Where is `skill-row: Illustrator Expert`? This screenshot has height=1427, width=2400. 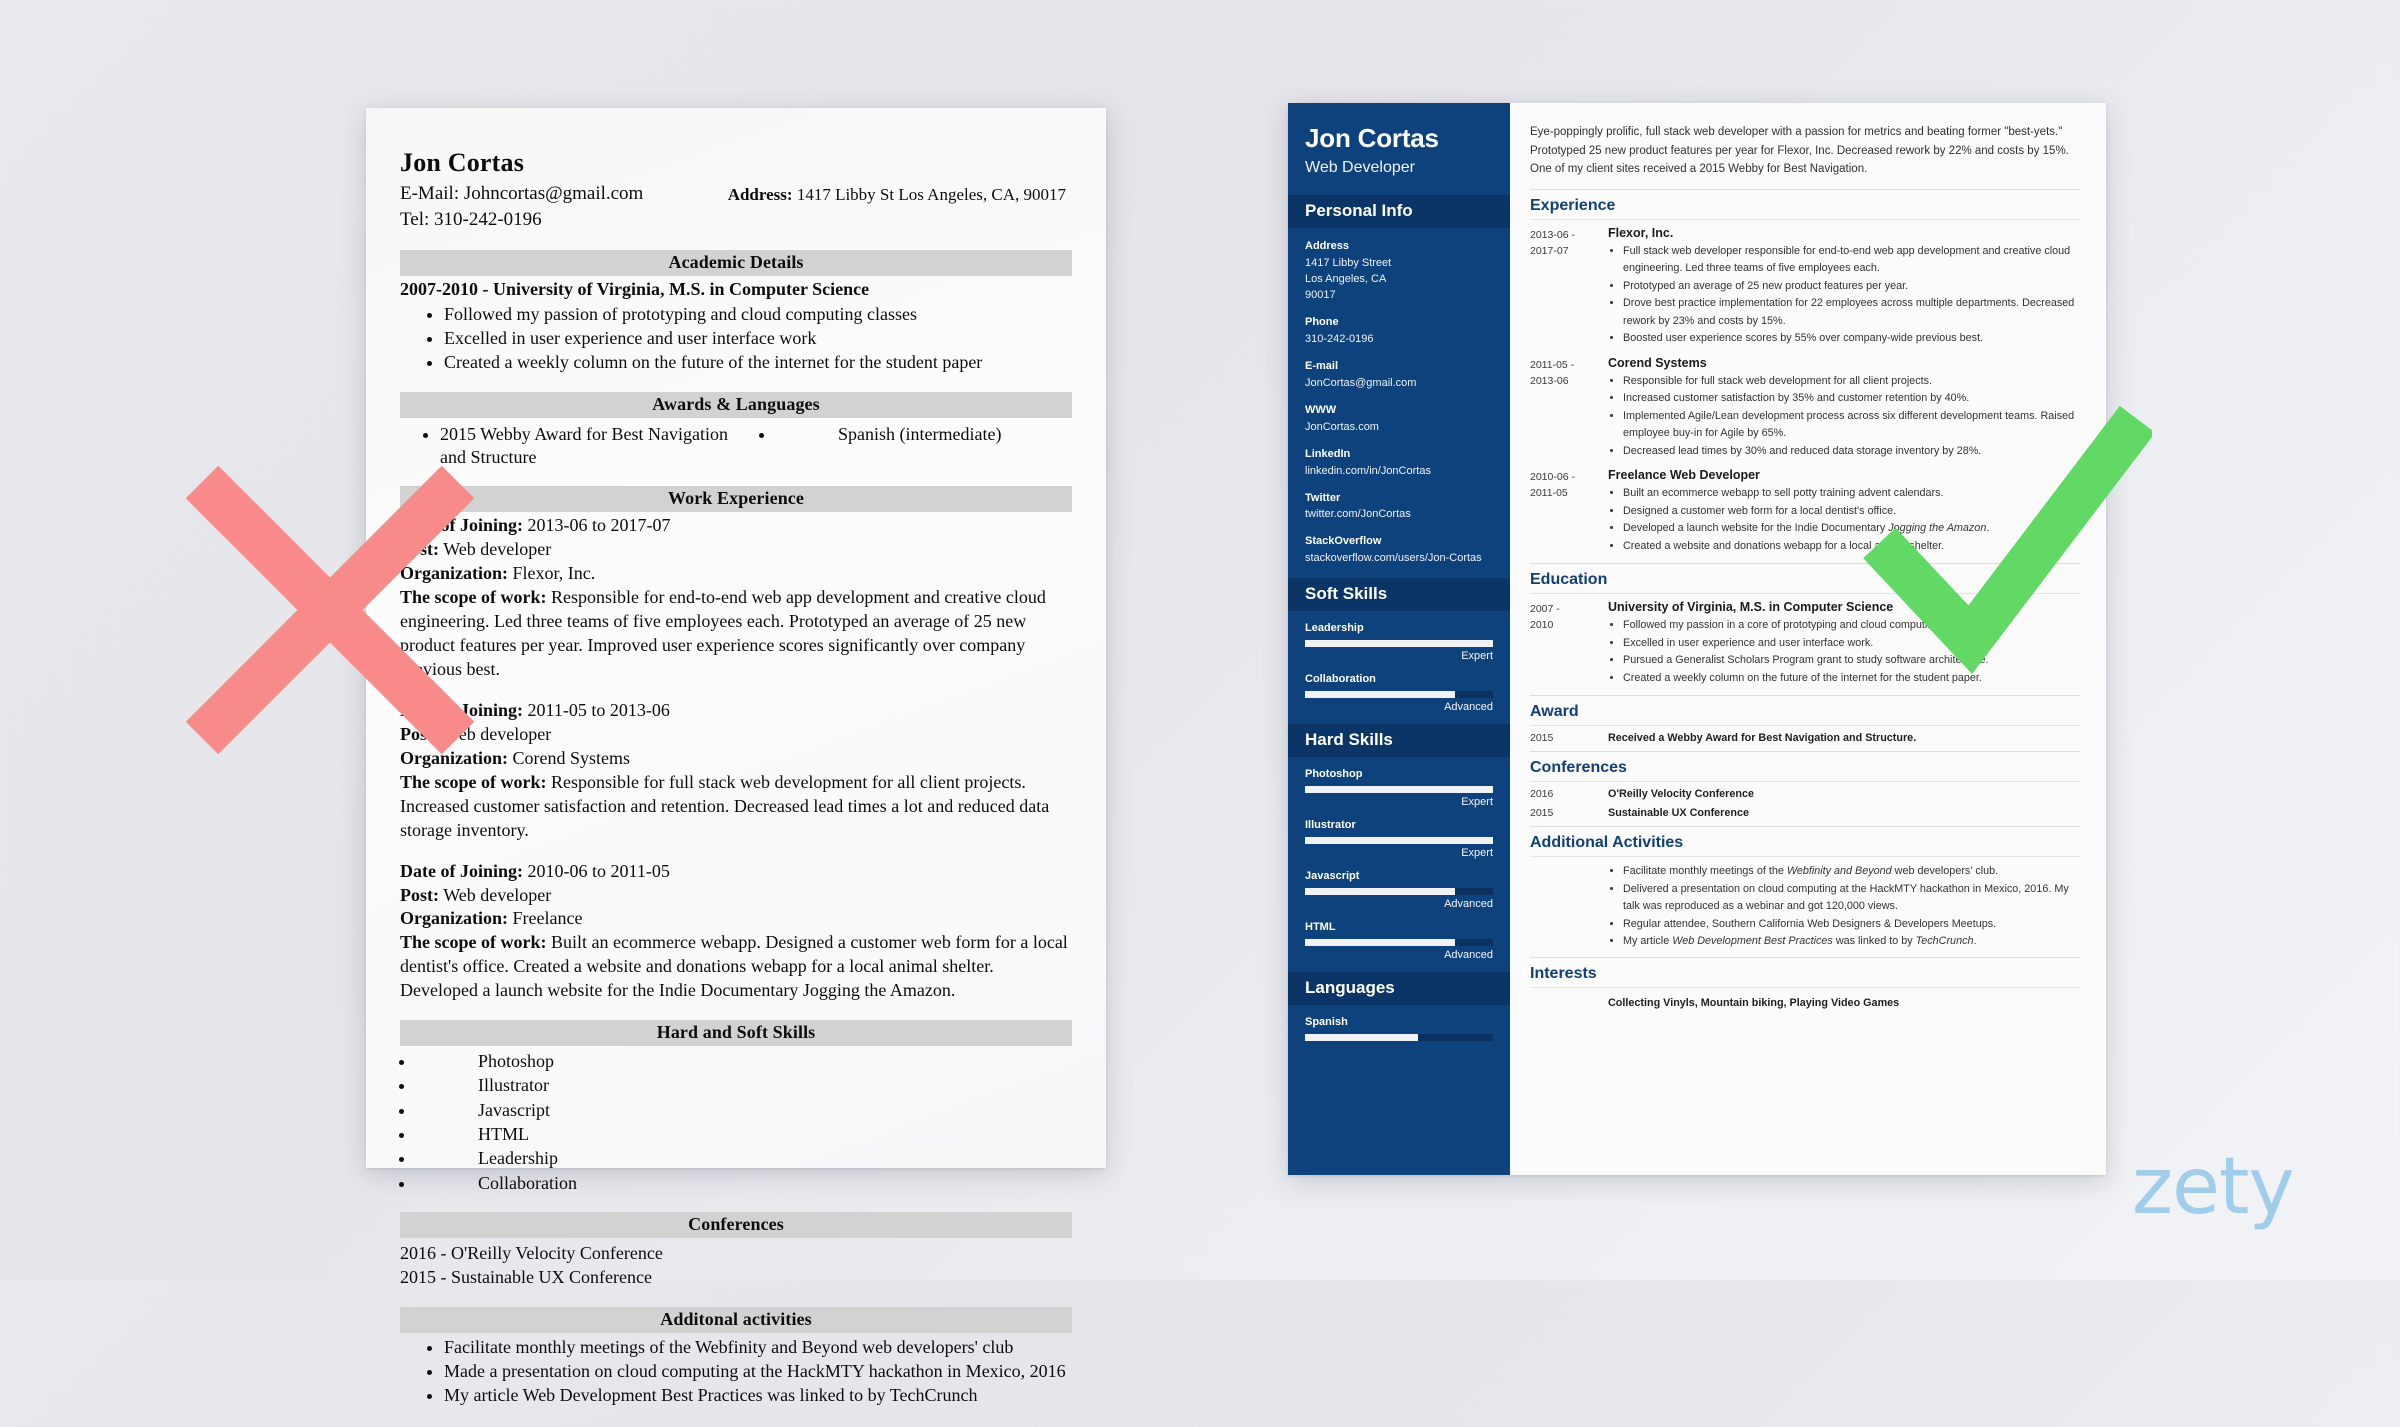 skill-row: Illustrator Expert is located at coordinates (1399, 839).